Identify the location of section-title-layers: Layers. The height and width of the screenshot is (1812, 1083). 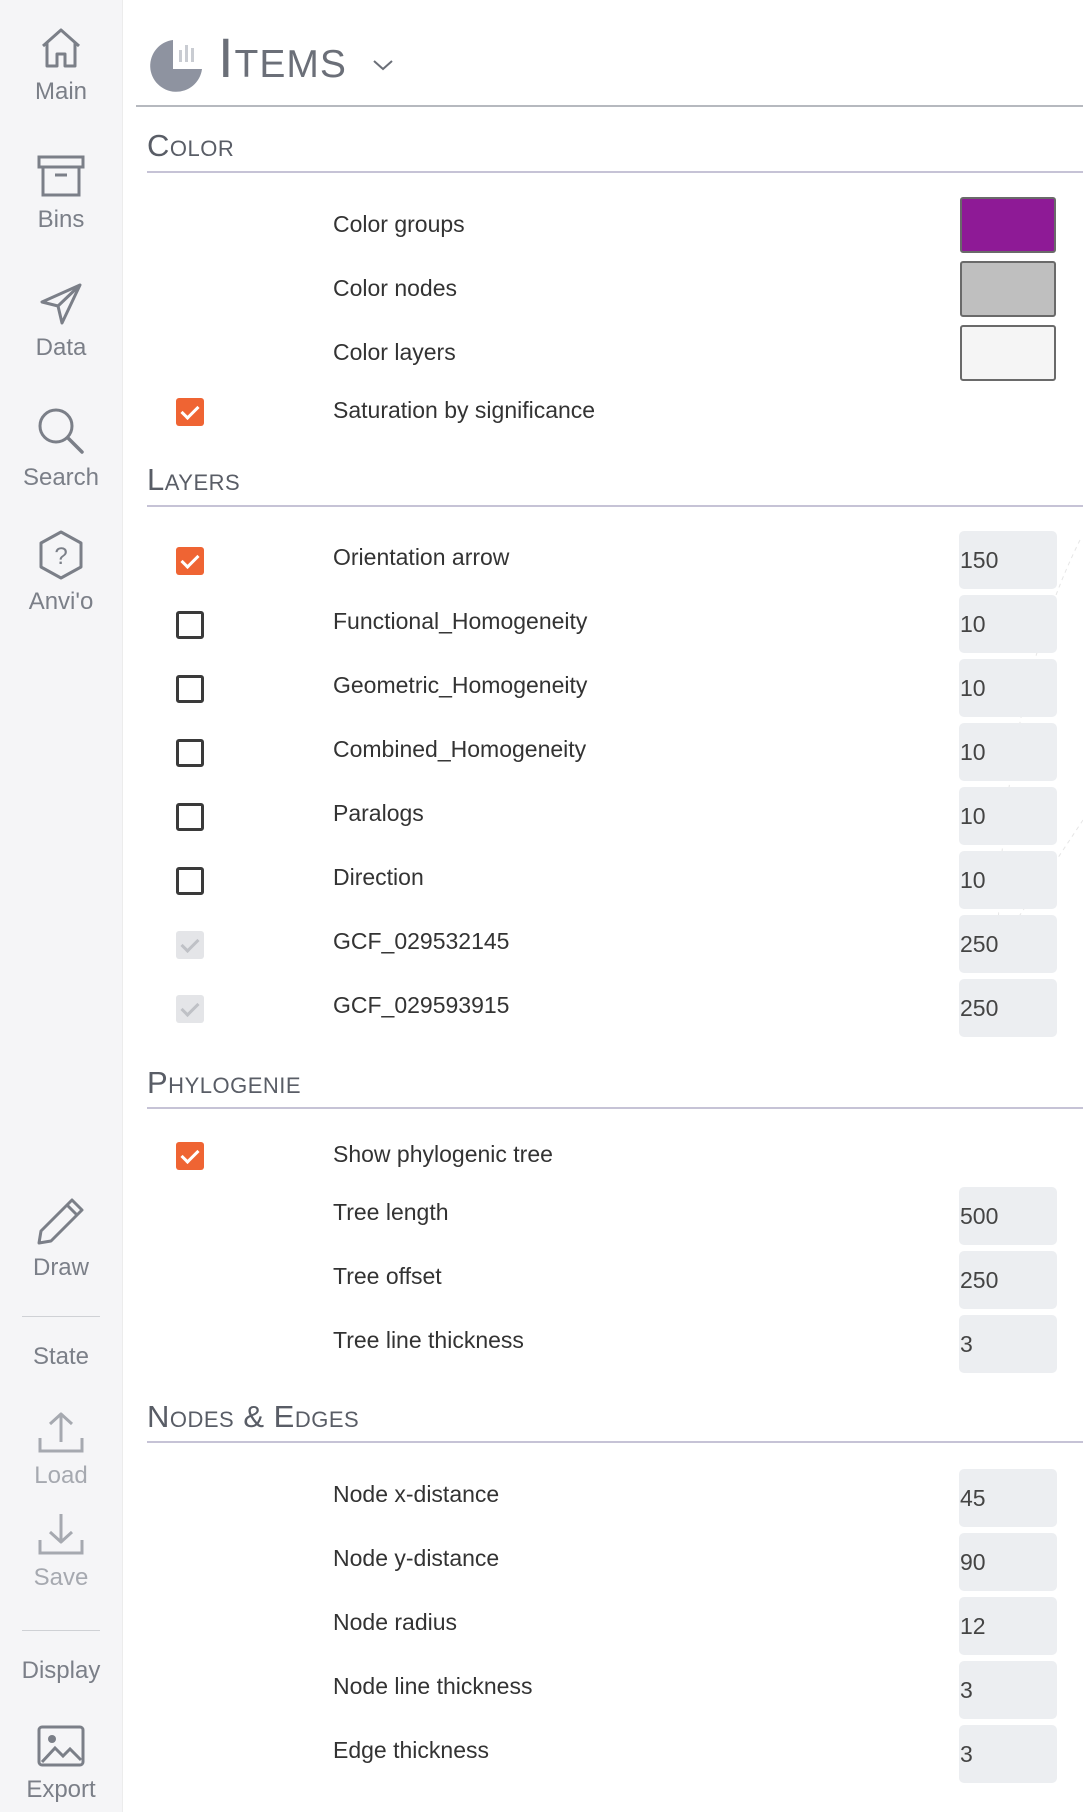
(194, 479).